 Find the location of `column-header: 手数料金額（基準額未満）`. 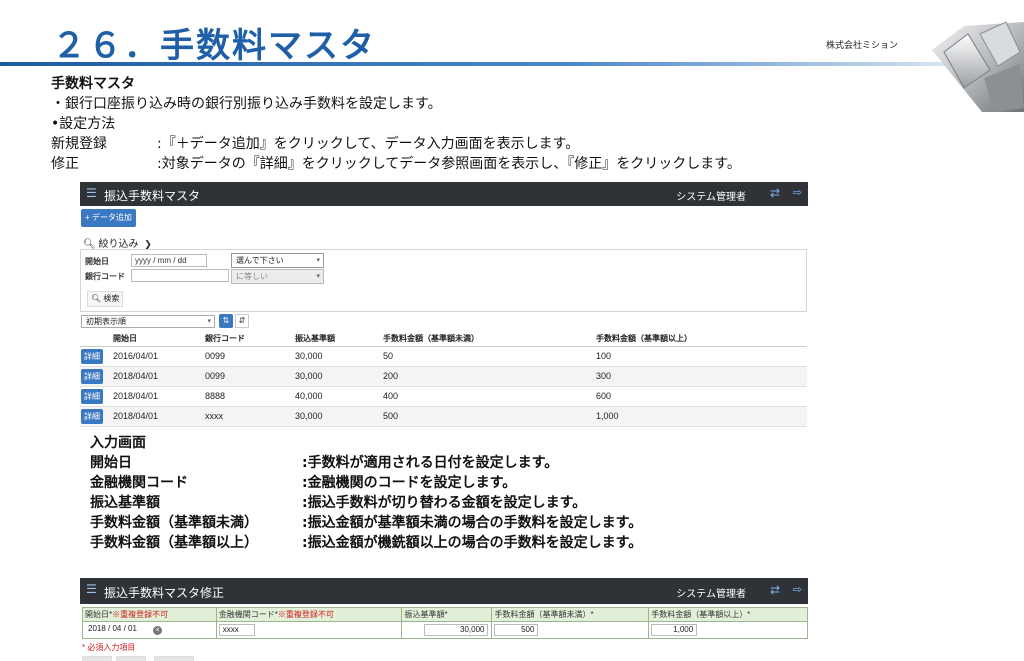

column-header: 手数料金額（基準額未満） is located at coordinates (489, 339).